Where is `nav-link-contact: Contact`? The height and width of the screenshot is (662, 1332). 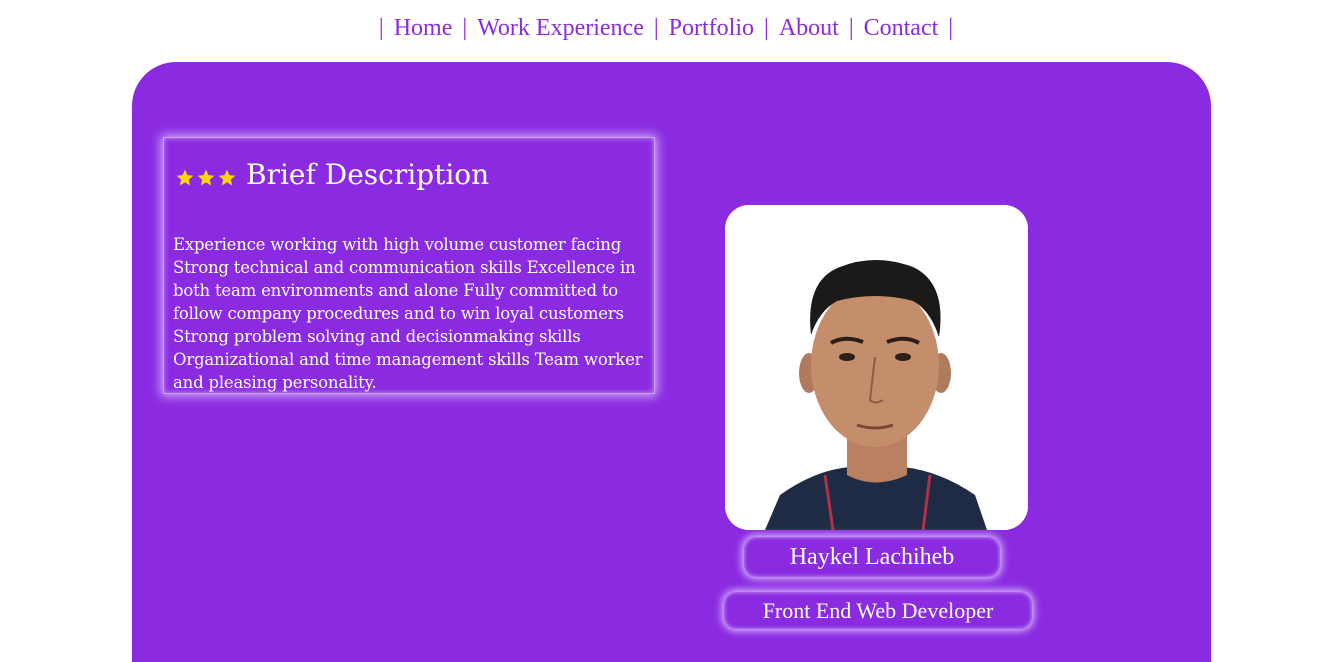 nav-link-contact: Contact is located at coordinates (901, 28).